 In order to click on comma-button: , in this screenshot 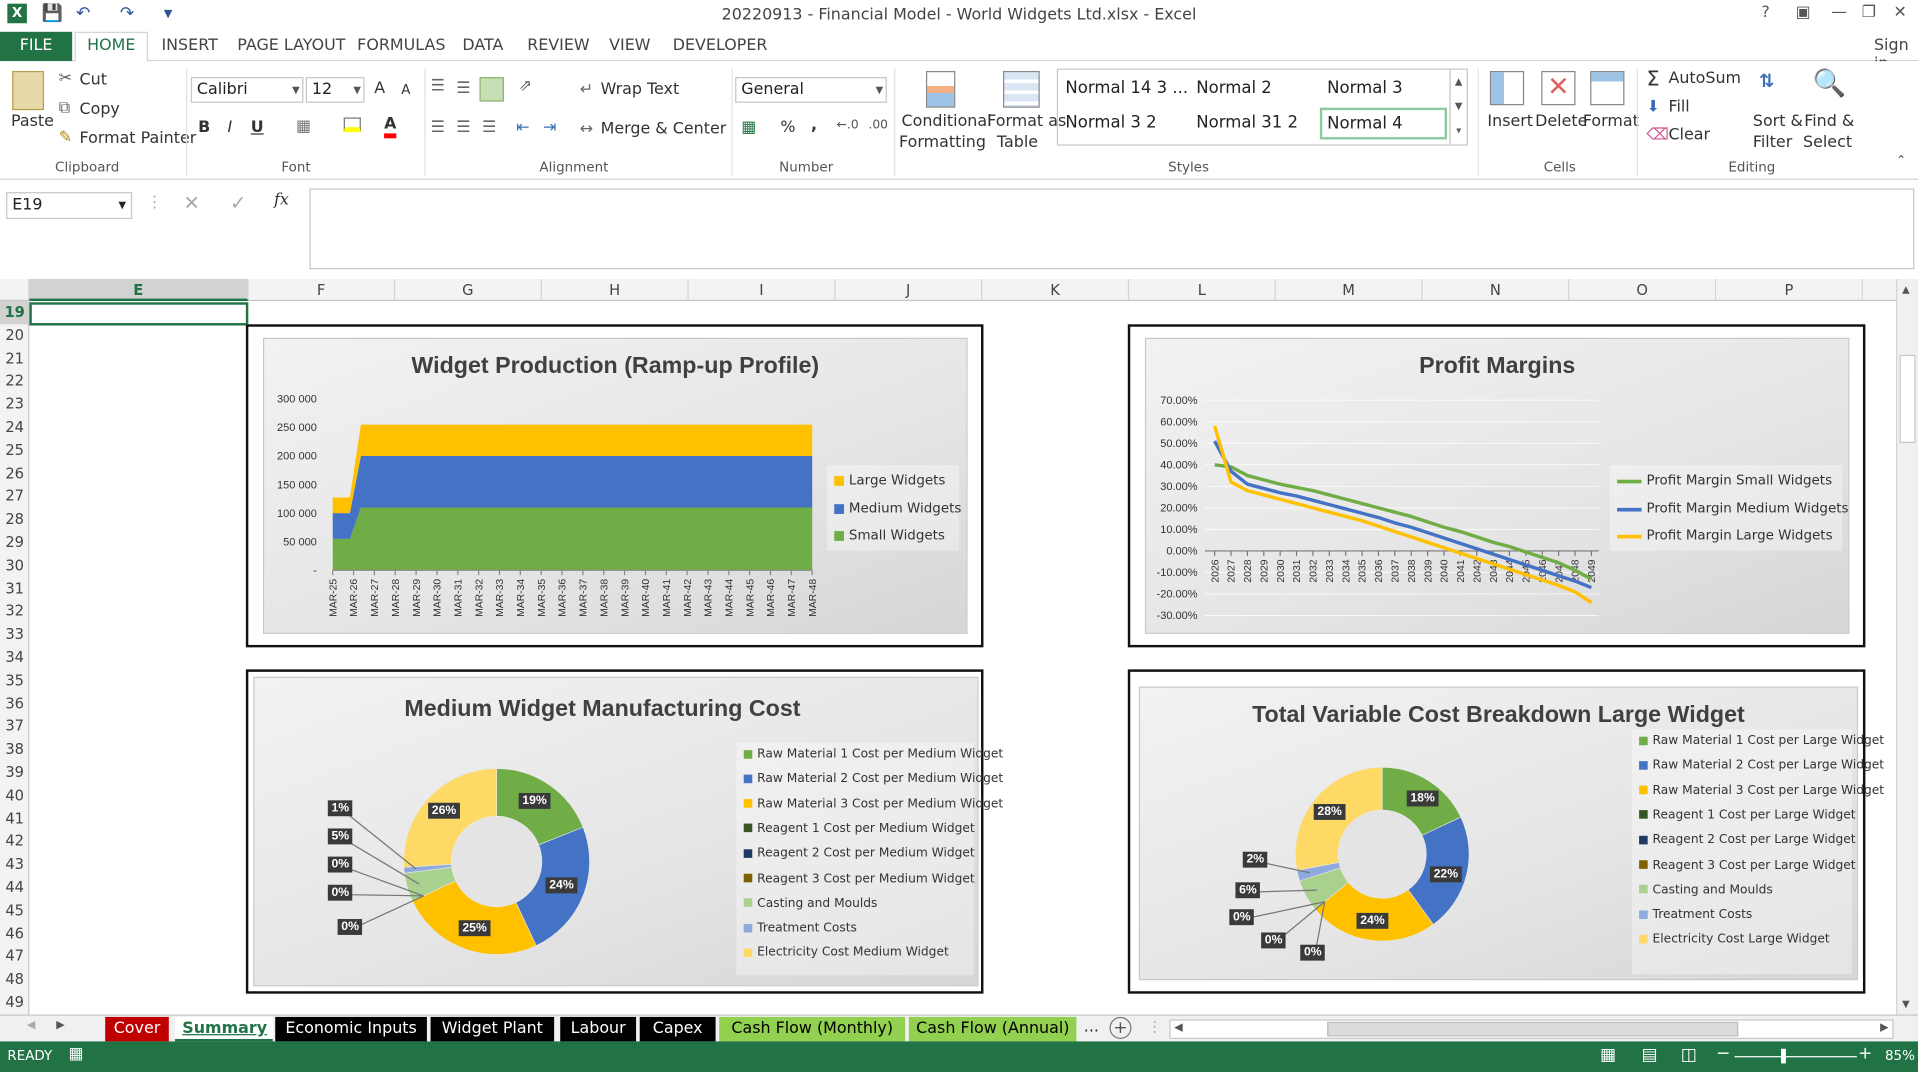, I will do `click(814, 125)`.